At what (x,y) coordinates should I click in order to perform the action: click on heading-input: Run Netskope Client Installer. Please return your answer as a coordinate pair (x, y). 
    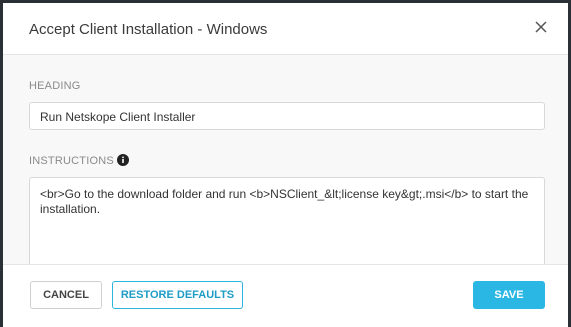
    Looking at the image, I should click on (287, 116).